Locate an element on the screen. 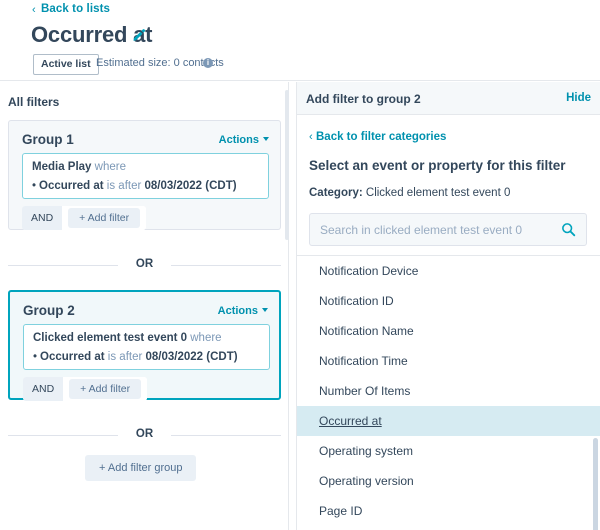  property-list-item: Page ID is located at coordinates (448, 511).